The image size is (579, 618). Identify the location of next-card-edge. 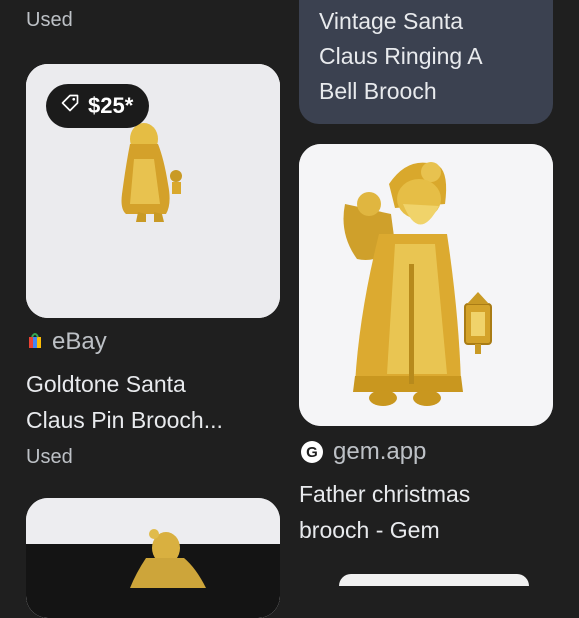
(434, 580).